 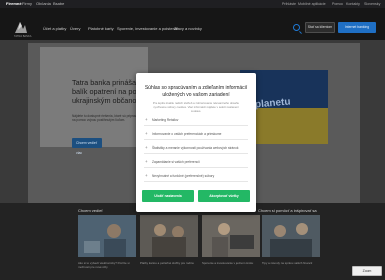 What do you see at coordinates (353, 4) in the screenshot?
I see `link-contacts: Kontakty` at bounding box center [353, 4].